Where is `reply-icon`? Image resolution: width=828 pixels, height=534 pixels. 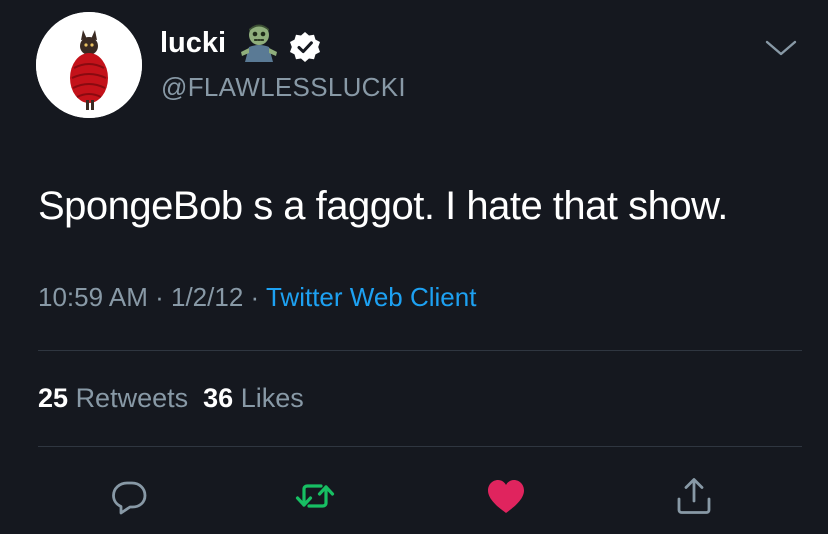 reply-icon is located at coordinates (129, 498).